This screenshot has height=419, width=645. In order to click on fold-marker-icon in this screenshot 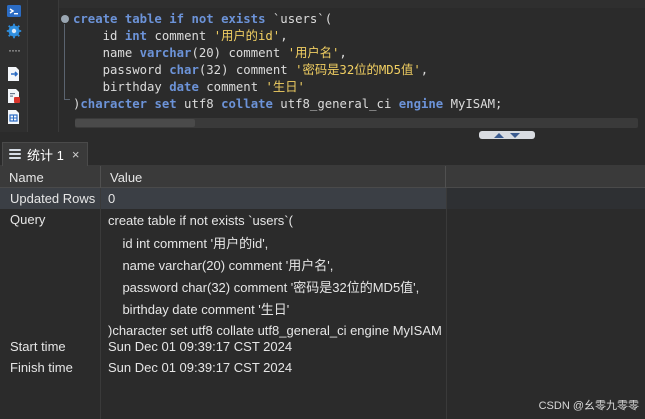, I will do `click(65, 19)`.